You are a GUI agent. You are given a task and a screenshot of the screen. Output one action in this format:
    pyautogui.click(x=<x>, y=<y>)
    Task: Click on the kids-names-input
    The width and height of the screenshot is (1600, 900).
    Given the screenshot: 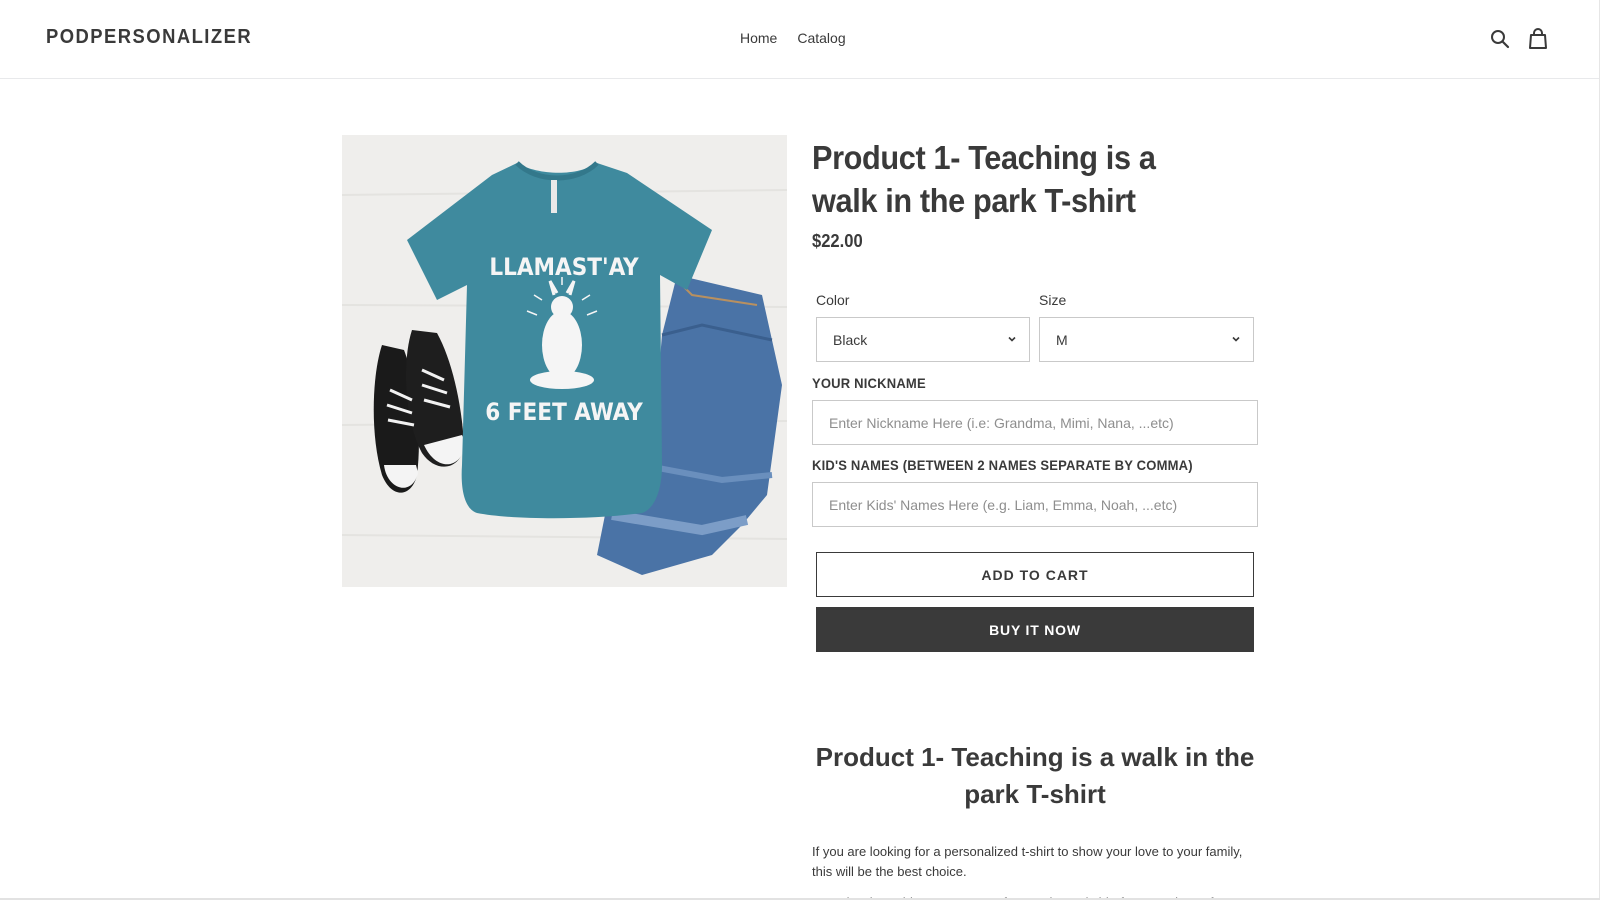 What is the action you would take?
    pyautogui.click(x=1035, y=504)
    